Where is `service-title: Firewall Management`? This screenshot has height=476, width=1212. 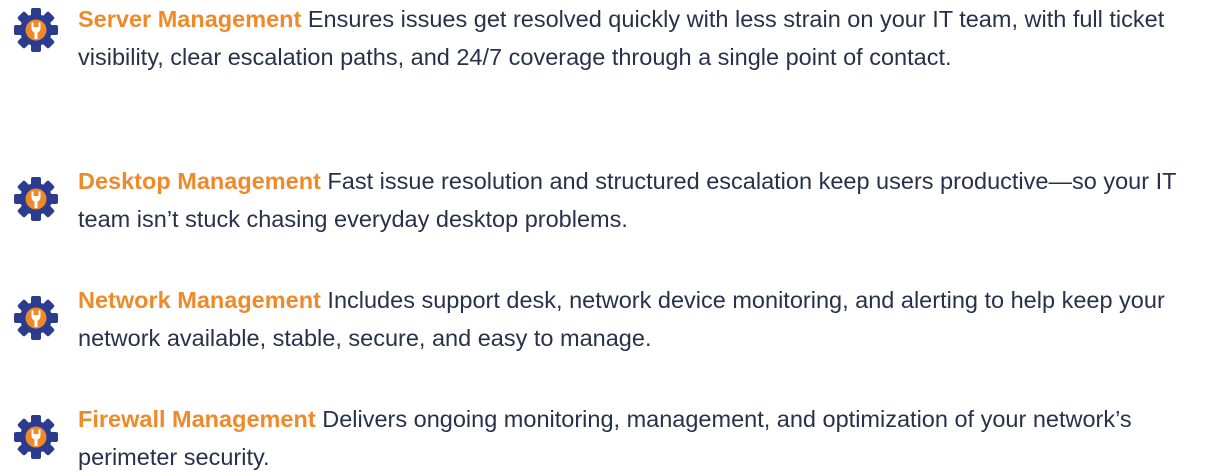
service-title: Firewall Management is located at coordinates (197, 419).